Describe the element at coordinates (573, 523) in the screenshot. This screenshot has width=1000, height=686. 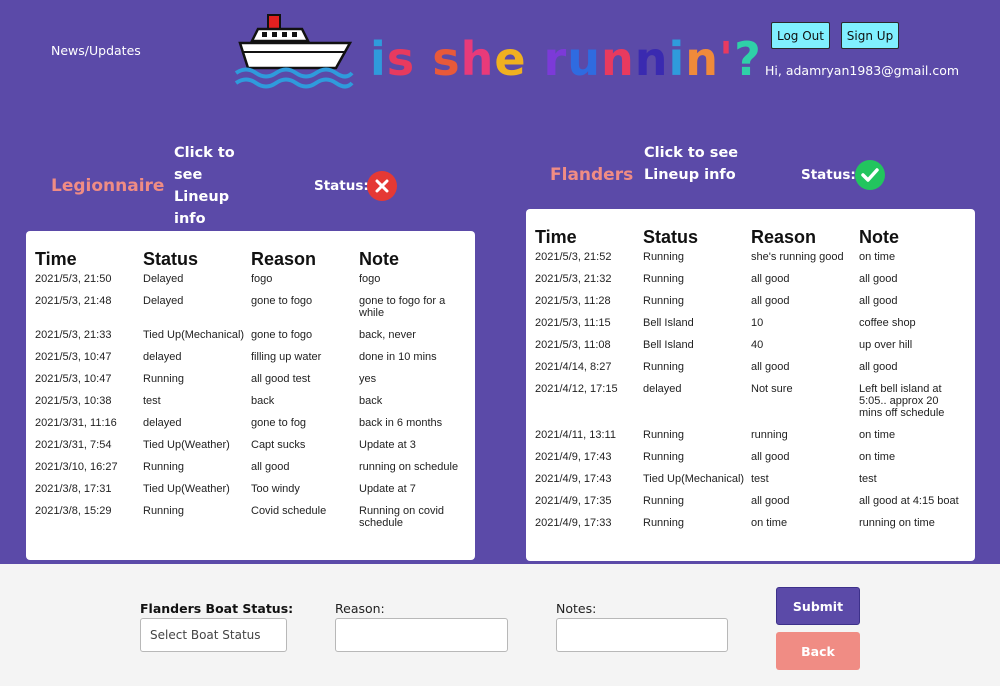
I see `table-cell: 2021/4/9, 17:33` at that location.